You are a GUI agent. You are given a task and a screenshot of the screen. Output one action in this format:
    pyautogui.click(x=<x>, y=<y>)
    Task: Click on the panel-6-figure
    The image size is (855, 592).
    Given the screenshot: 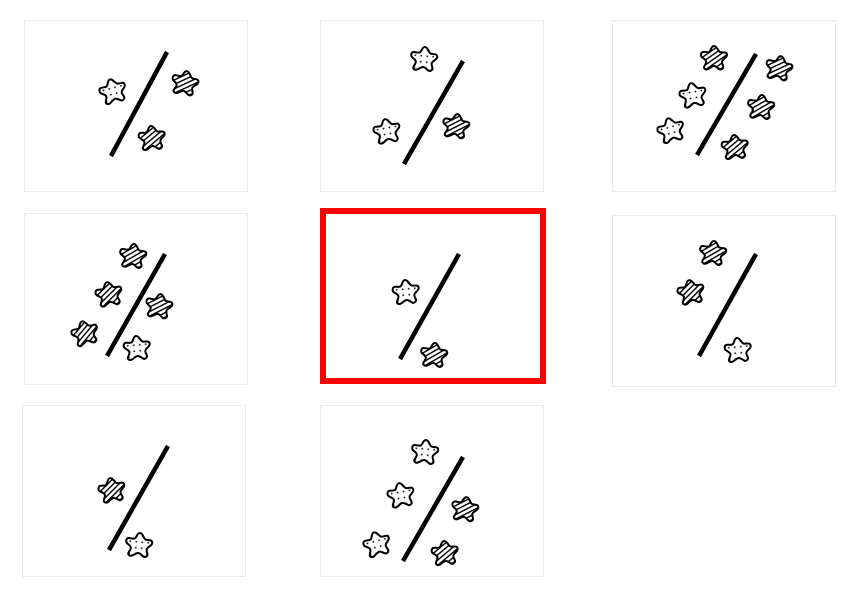 What is the action you would take?
    pyautogui.click(x=716, y=301)
    